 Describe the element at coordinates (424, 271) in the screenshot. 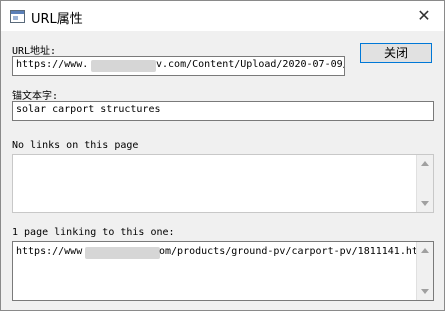

I see `incoming-links-scrollbar` at that location.